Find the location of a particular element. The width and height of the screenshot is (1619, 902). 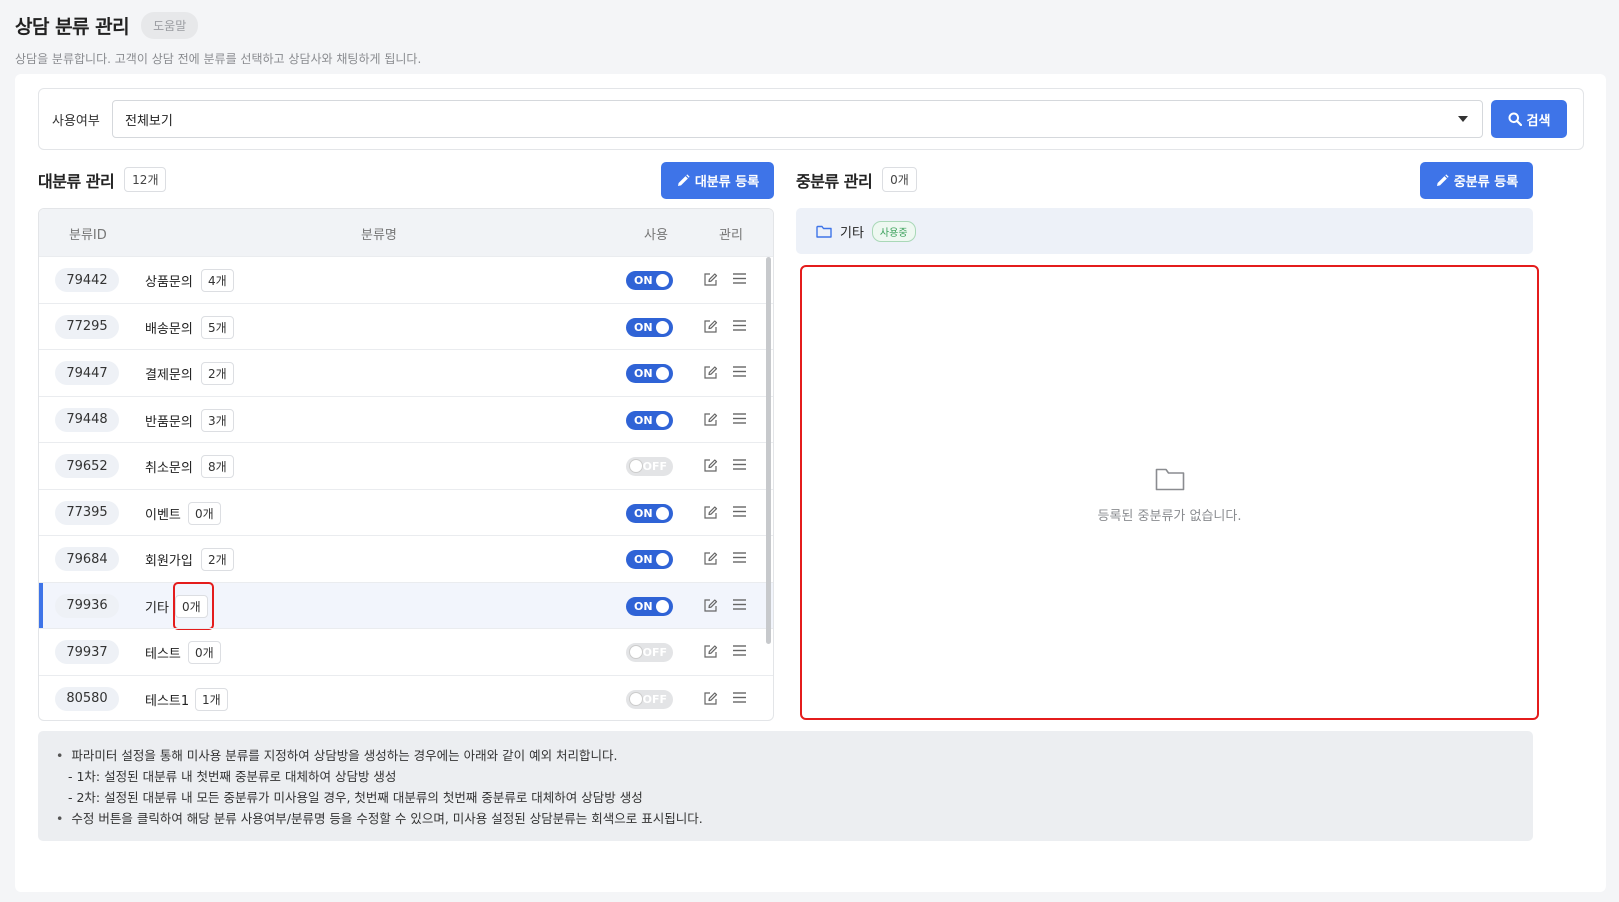

register-major-button: 대분류 등록 is located at coordinates (717, 180).